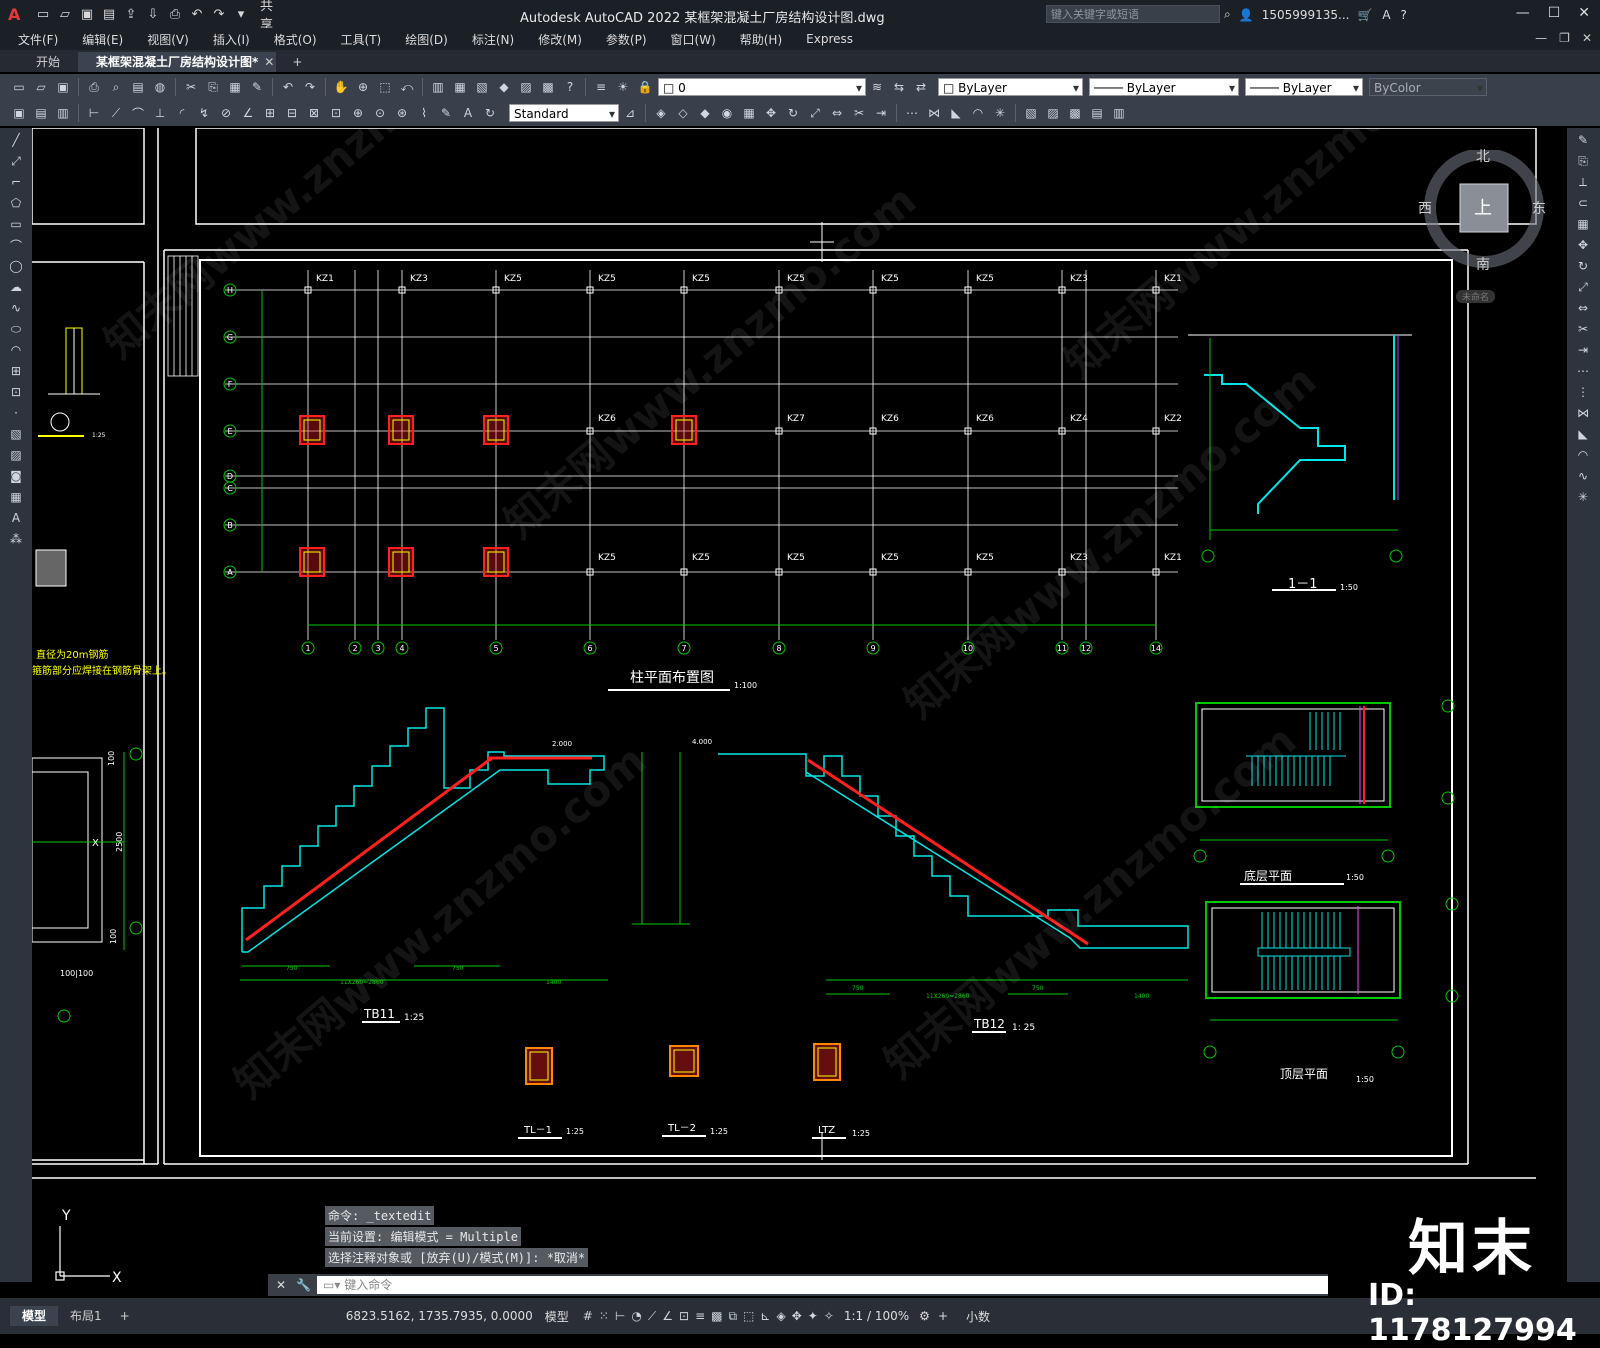 This screenshot has height=1348, width=1600. What do you see at coordinates (630, 113) in the screenshot?
I see `dim-style-icon: ⊿` at bounding box center [630, 113].